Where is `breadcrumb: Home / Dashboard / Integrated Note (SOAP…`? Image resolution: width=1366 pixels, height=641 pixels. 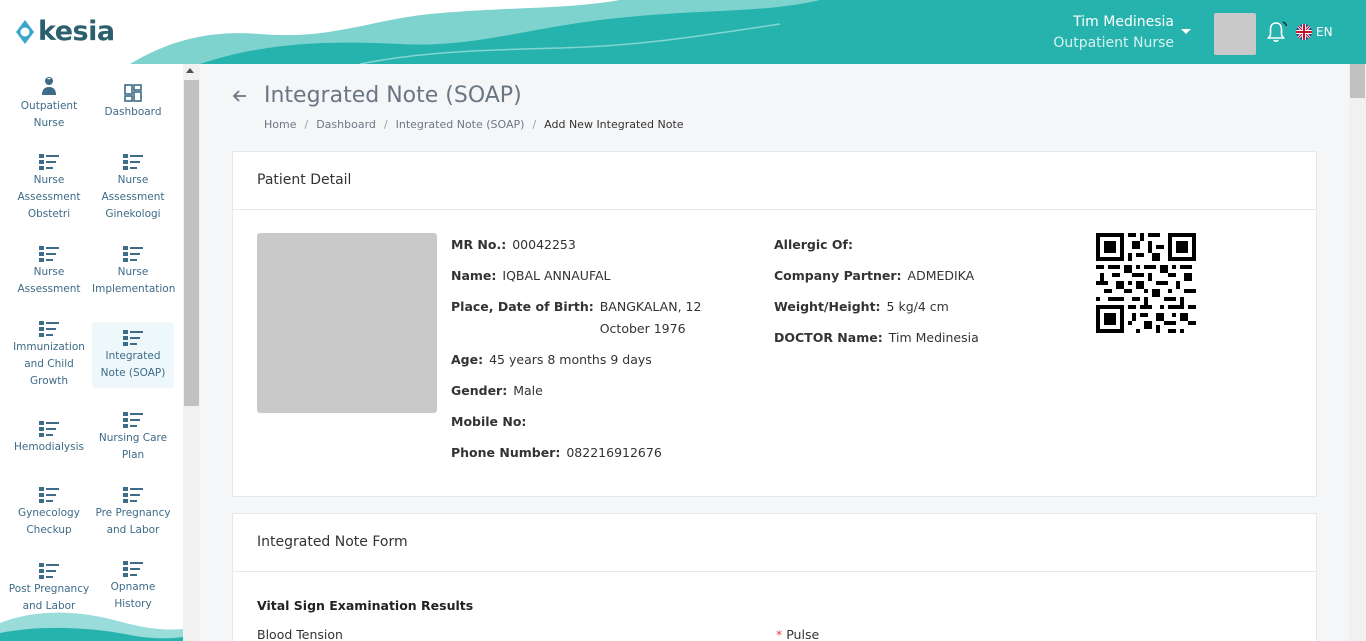
breadcrumb: Home / Dashboard / Integrated Note (SOAP… is located at coordinates (474, 124).